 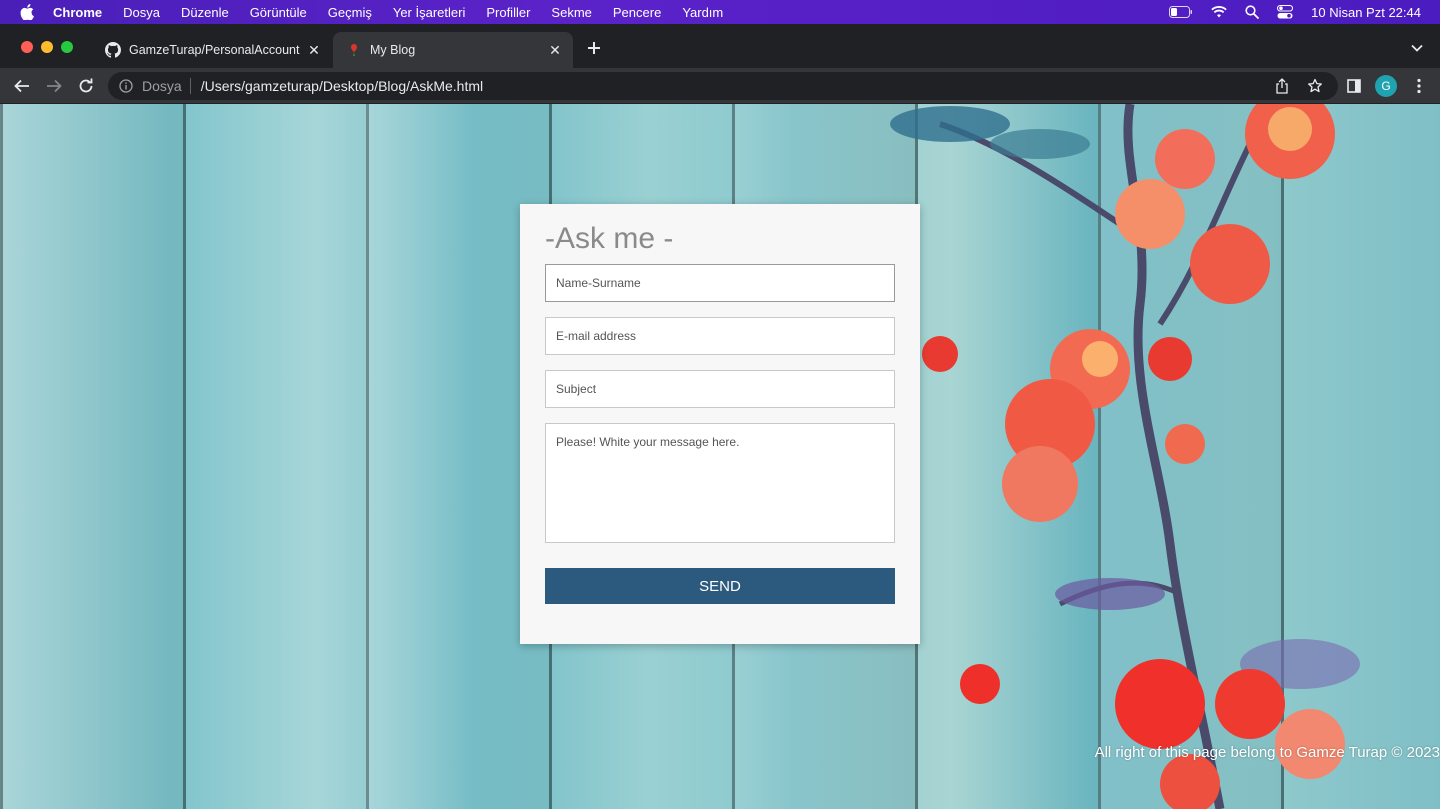 What do you see at coordinates (1282, 86) in the screenshot?
I see `share-icon` at bounding box center [1282, 86].